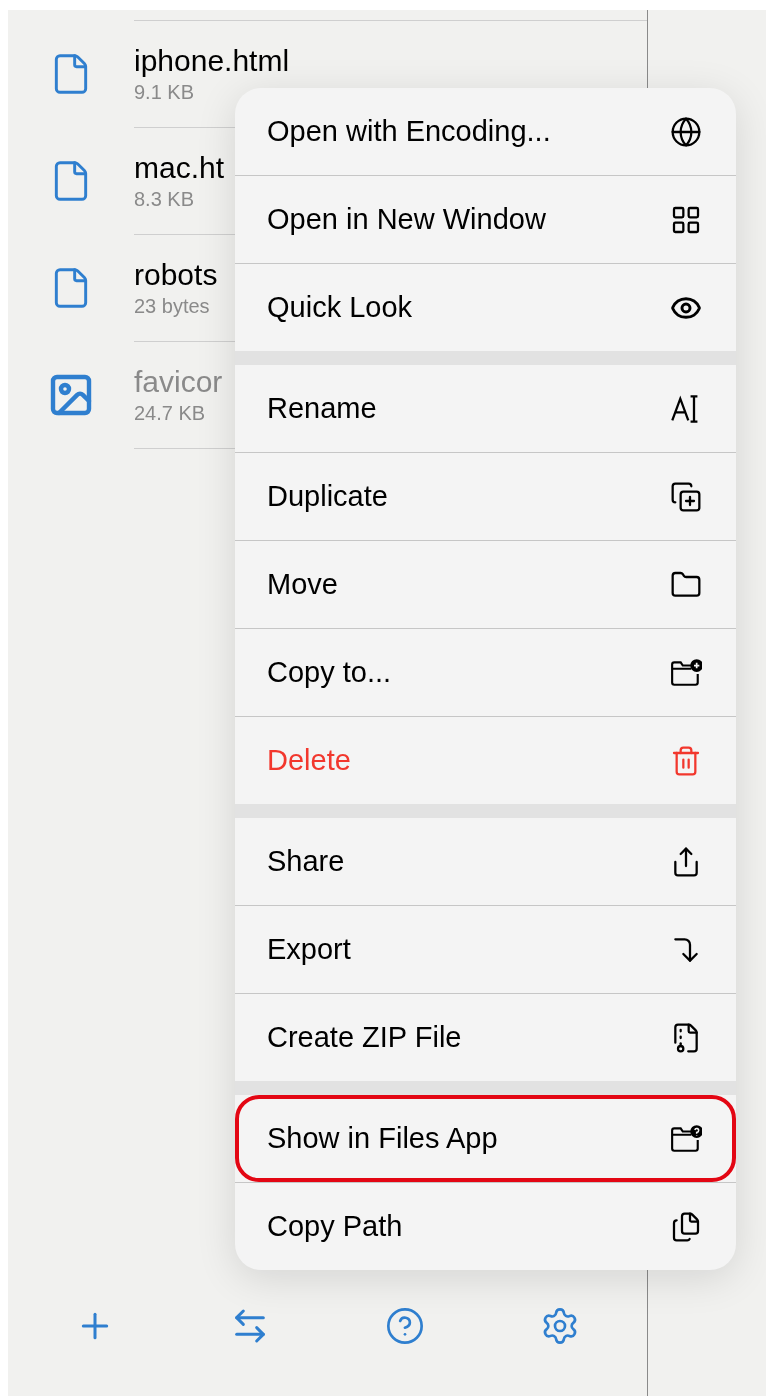 The height and width of the screenshot is (1396, 766). Describe the element at coordinates (485, 861) in the screenshot. I see `menu-item: Share` at that location.